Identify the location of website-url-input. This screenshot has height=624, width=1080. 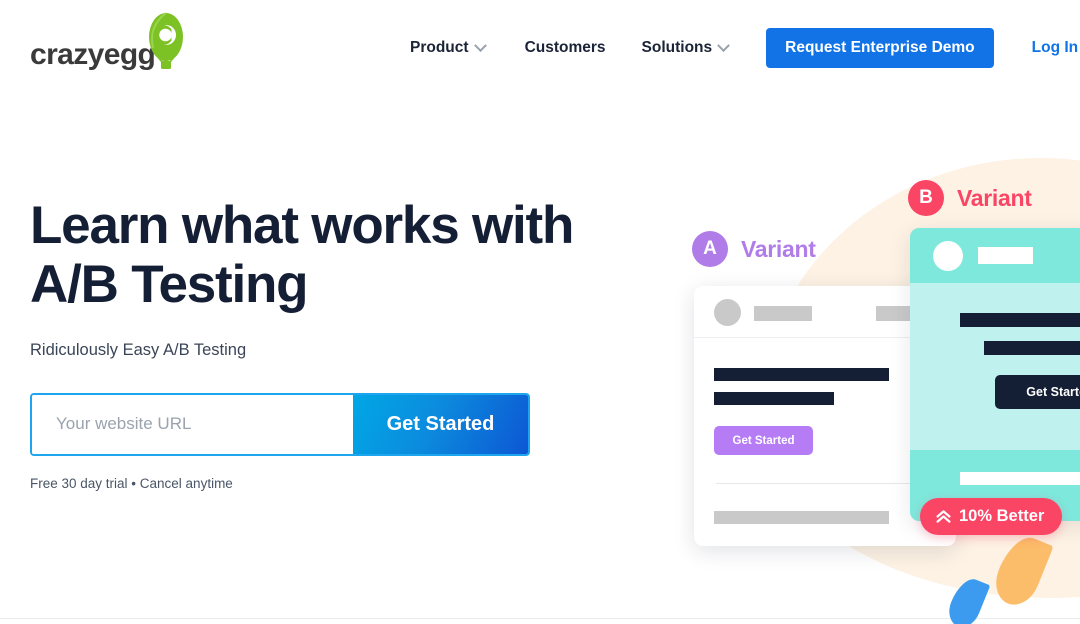
(192, 424).